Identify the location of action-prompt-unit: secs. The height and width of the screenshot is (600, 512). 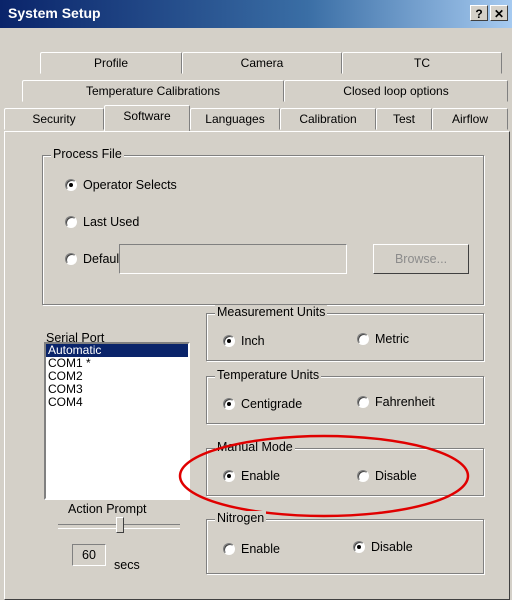
(127, 565).